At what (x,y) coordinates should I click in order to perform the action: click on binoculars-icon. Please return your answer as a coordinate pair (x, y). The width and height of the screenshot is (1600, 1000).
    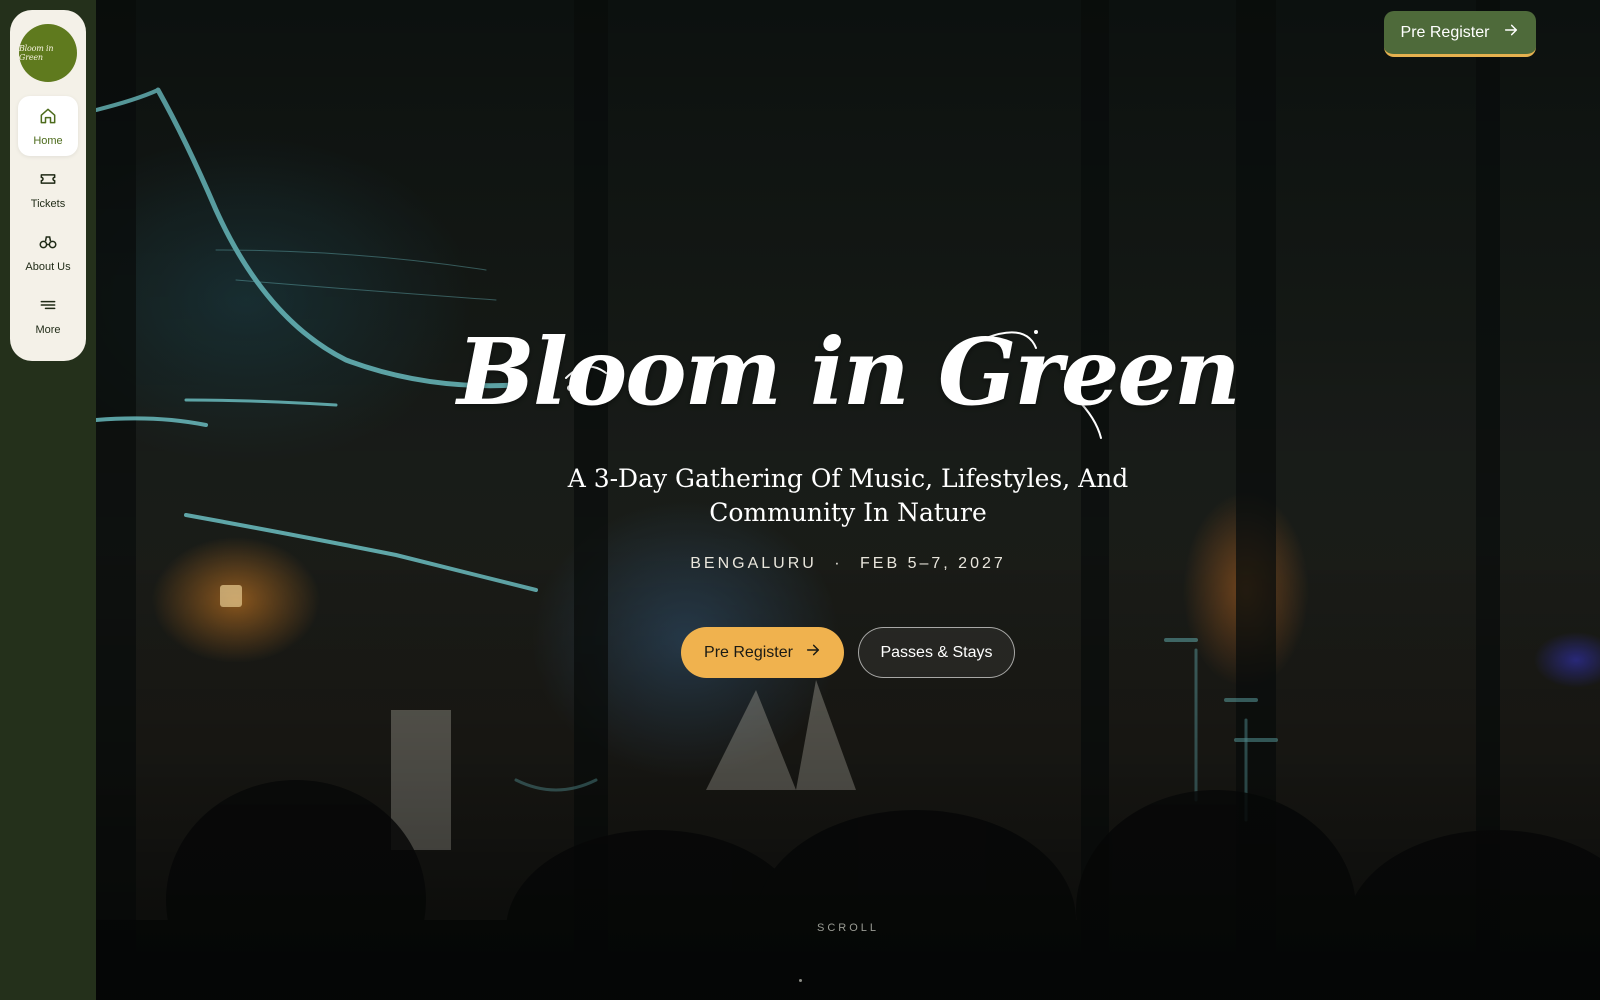
    Looking at the image, I should click on (48, 244).